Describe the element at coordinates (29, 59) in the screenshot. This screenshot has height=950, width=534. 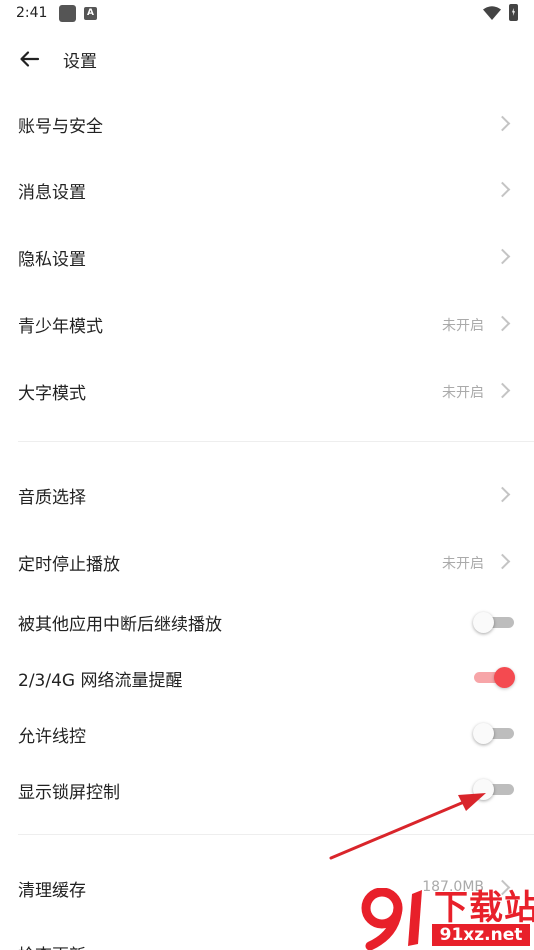
I see `back-arrow-icon` at that location.